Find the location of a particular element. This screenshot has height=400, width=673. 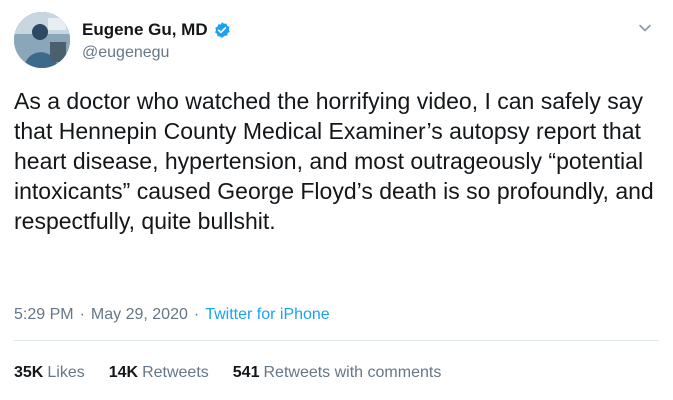

user-handle: @eugenegu is located at coordinates (156, 53).